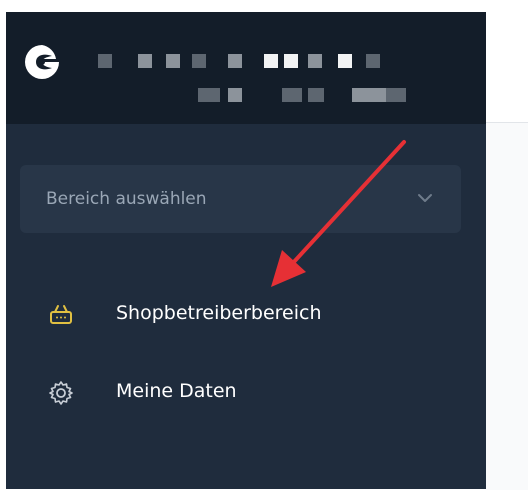 The height and width of the screenshot is (490, 528). Describe the element at coordinates (219, 313) in the screenshot. I see `nav-item-label: Shopbetreiberbereich` at that location.